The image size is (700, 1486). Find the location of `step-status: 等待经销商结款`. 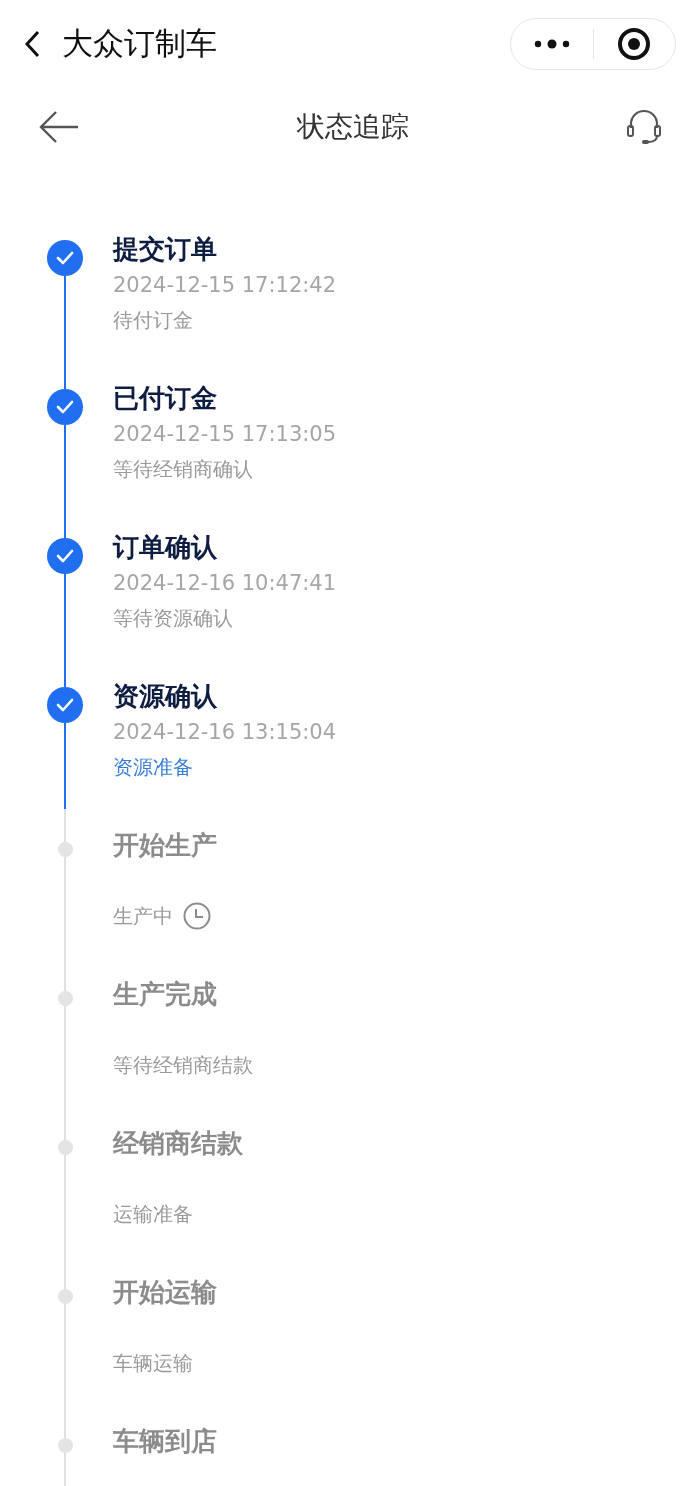

step-status: 等待经销商结款 is located at coordinates (183, 1065).